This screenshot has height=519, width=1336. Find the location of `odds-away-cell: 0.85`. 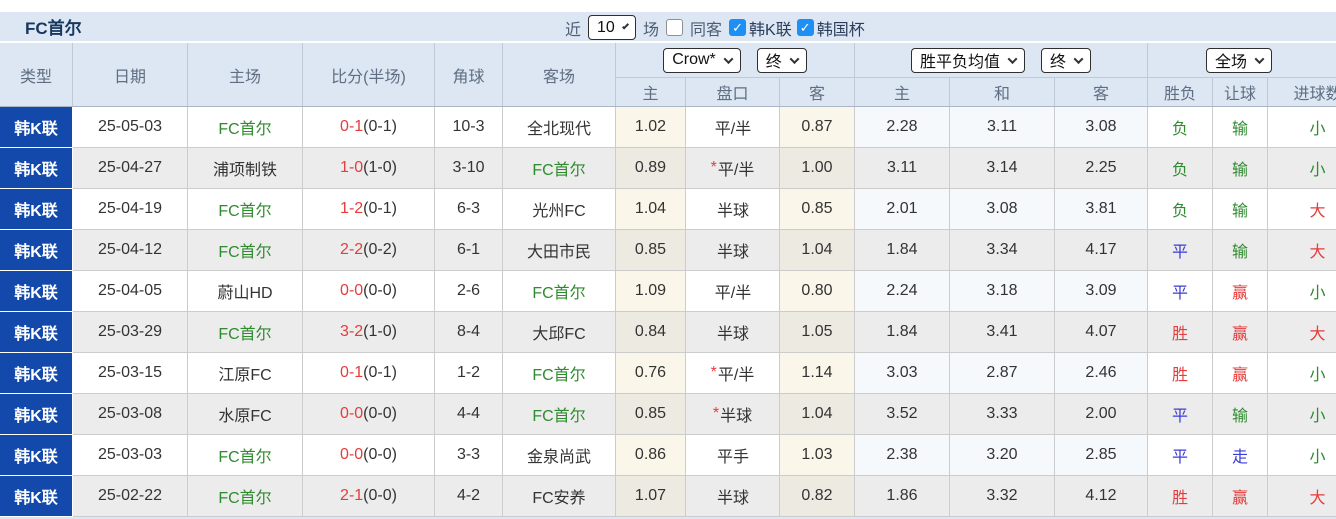

odds-away-cell: 0.85 is located at coordinates (817, 209).